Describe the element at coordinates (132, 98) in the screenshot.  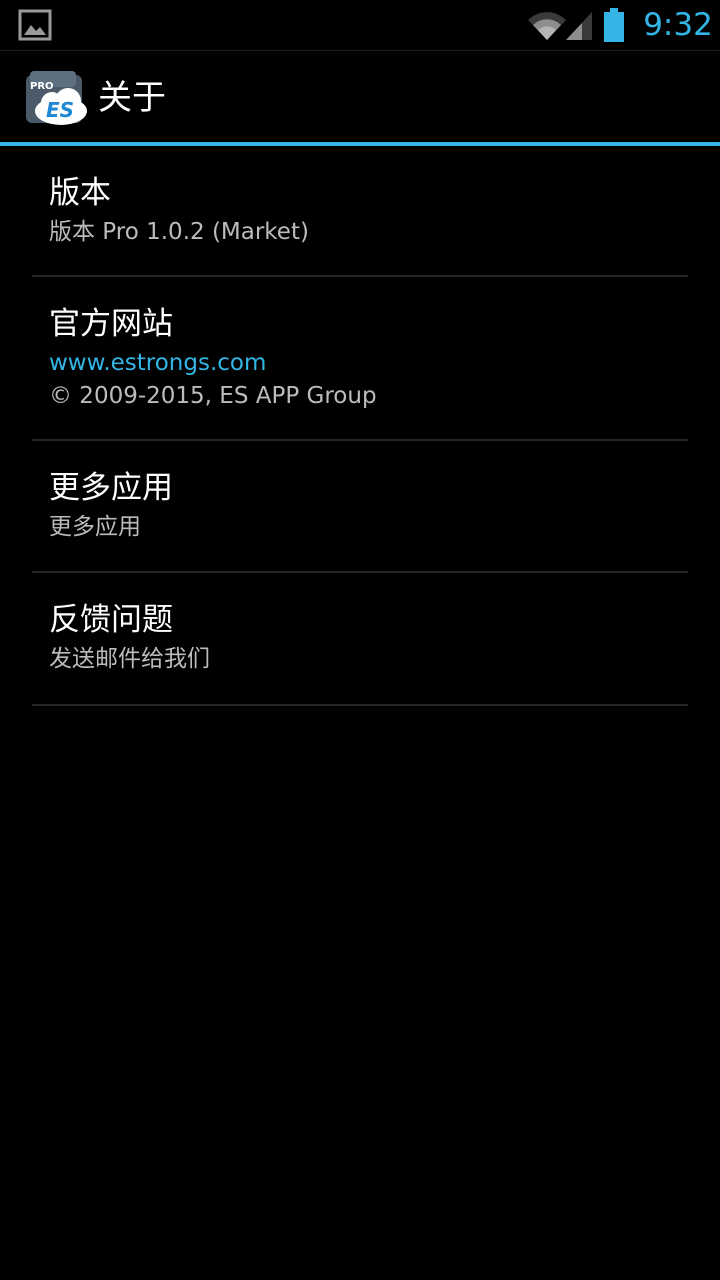
I see `page-title: 关于` at that location.